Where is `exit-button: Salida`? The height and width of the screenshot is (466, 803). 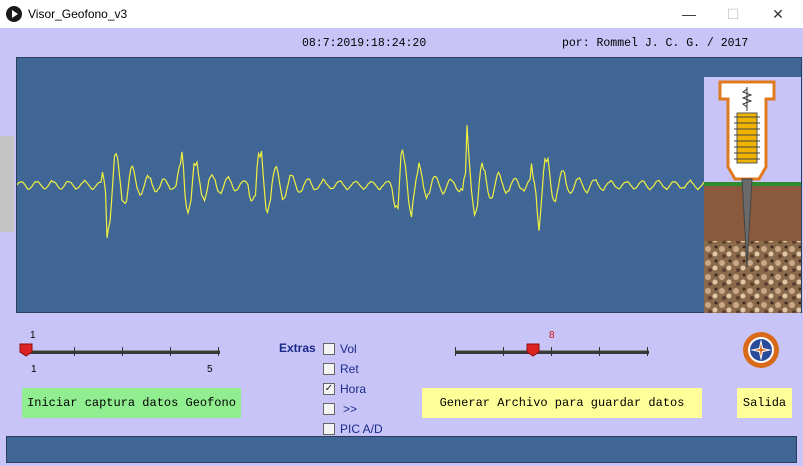 exit-button: Salida is located at coordinates (764, 403).